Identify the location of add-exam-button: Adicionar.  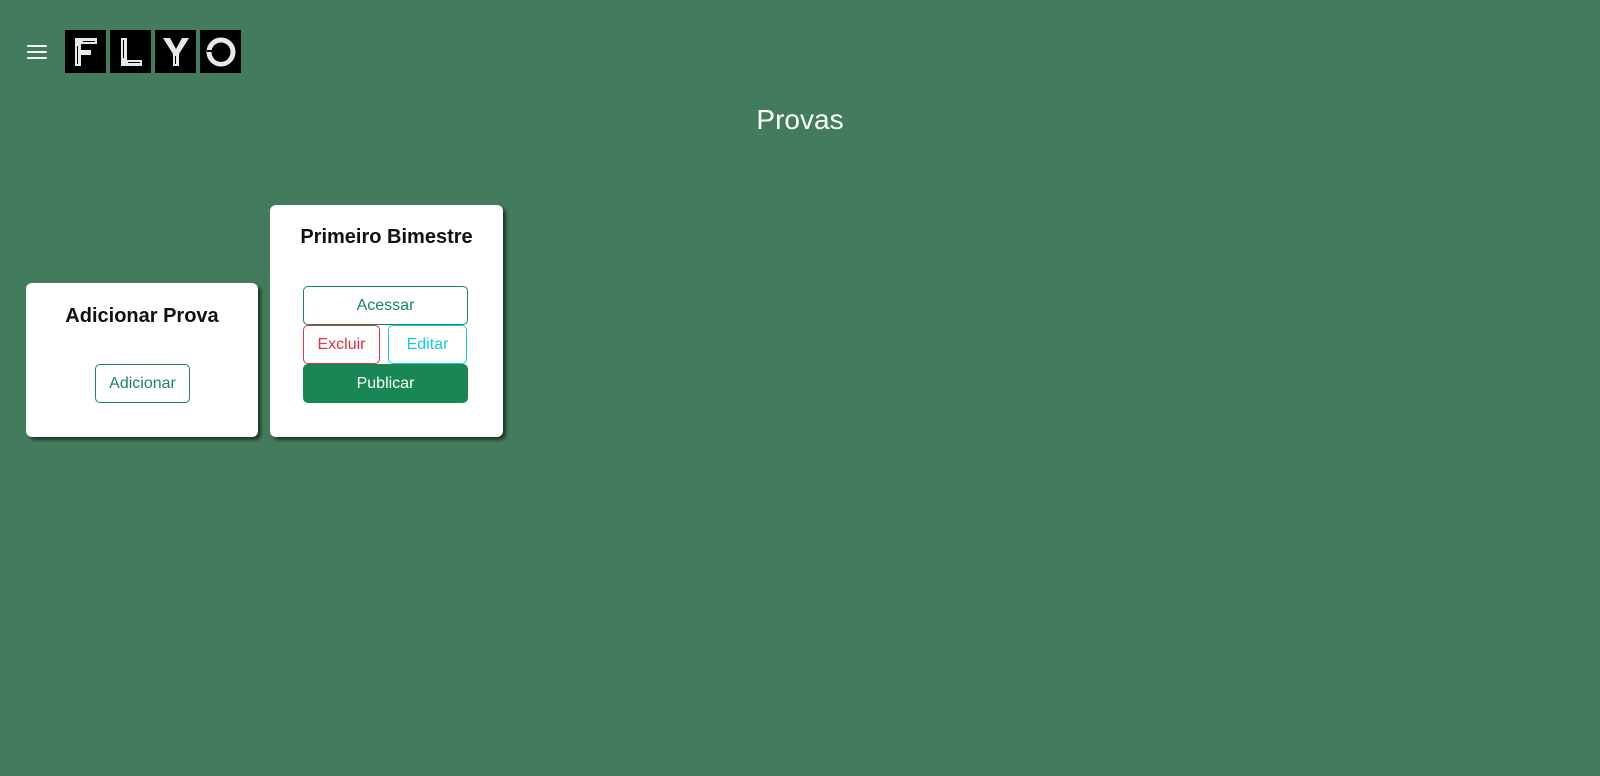
(142, 383).